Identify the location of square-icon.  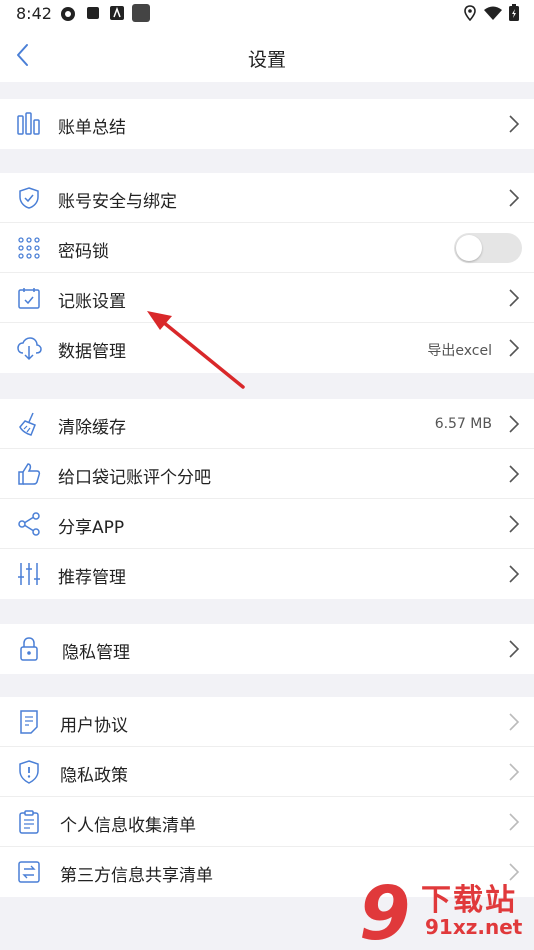
(93, 13).